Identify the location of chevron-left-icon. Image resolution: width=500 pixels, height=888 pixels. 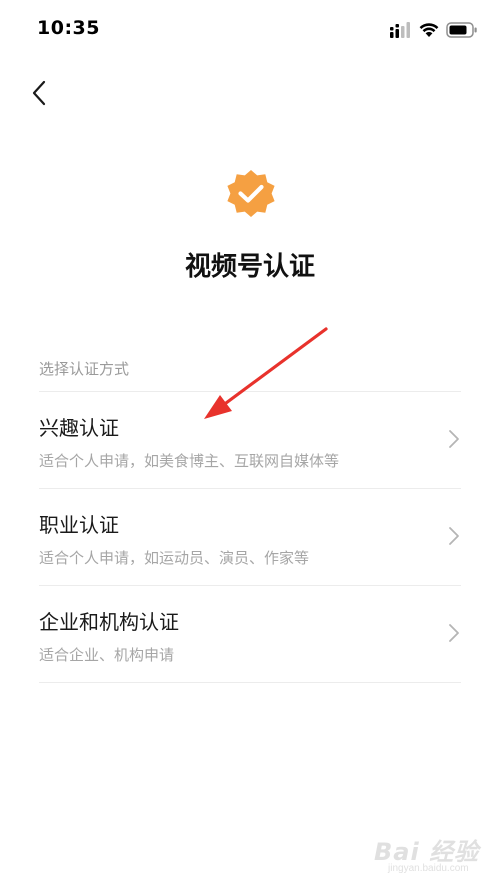
(39, 93).